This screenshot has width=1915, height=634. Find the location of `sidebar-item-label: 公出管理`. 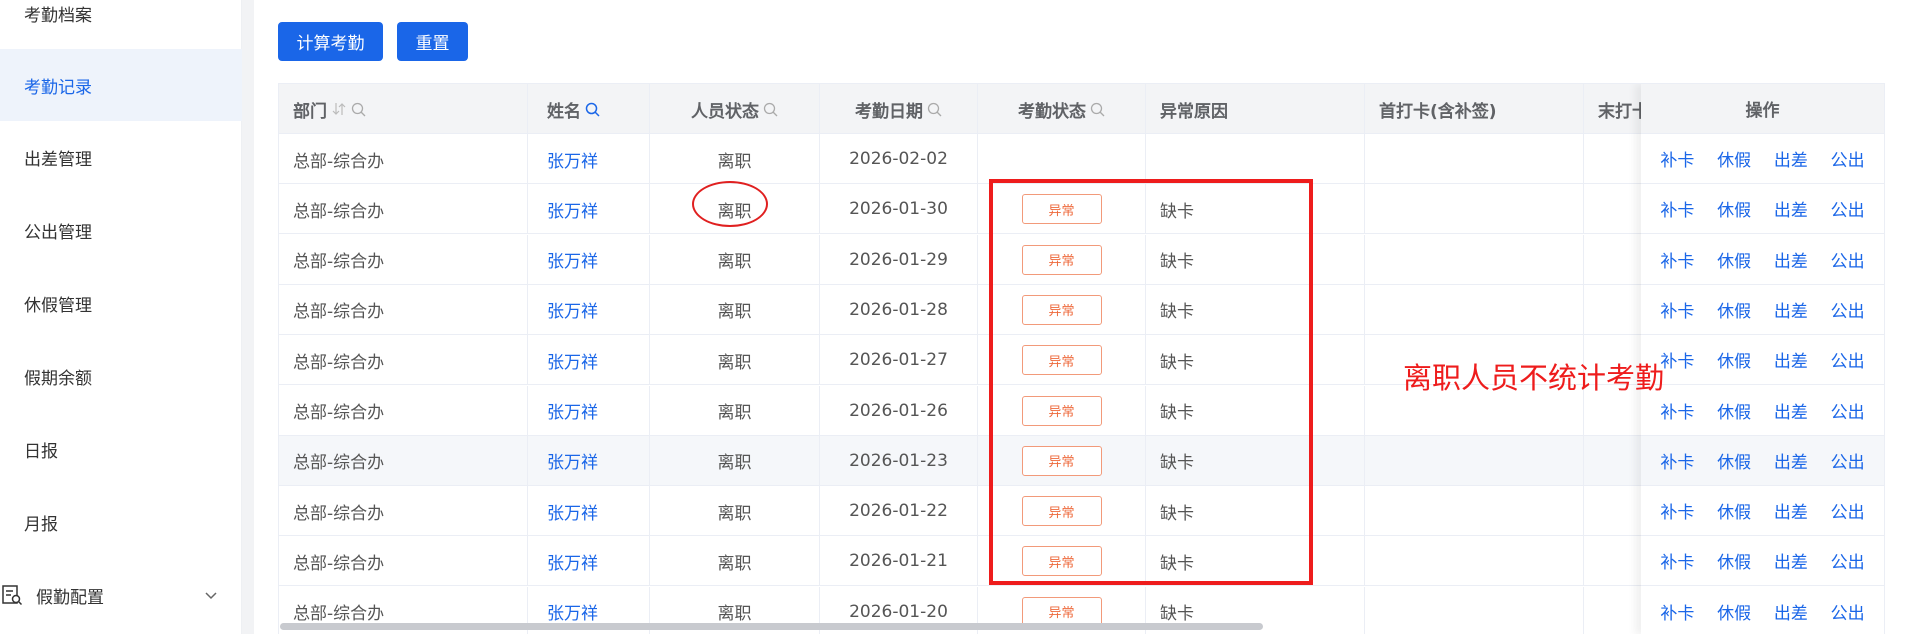

sidebar-item-label: 公出管理 is located at coordinates (58, 232).